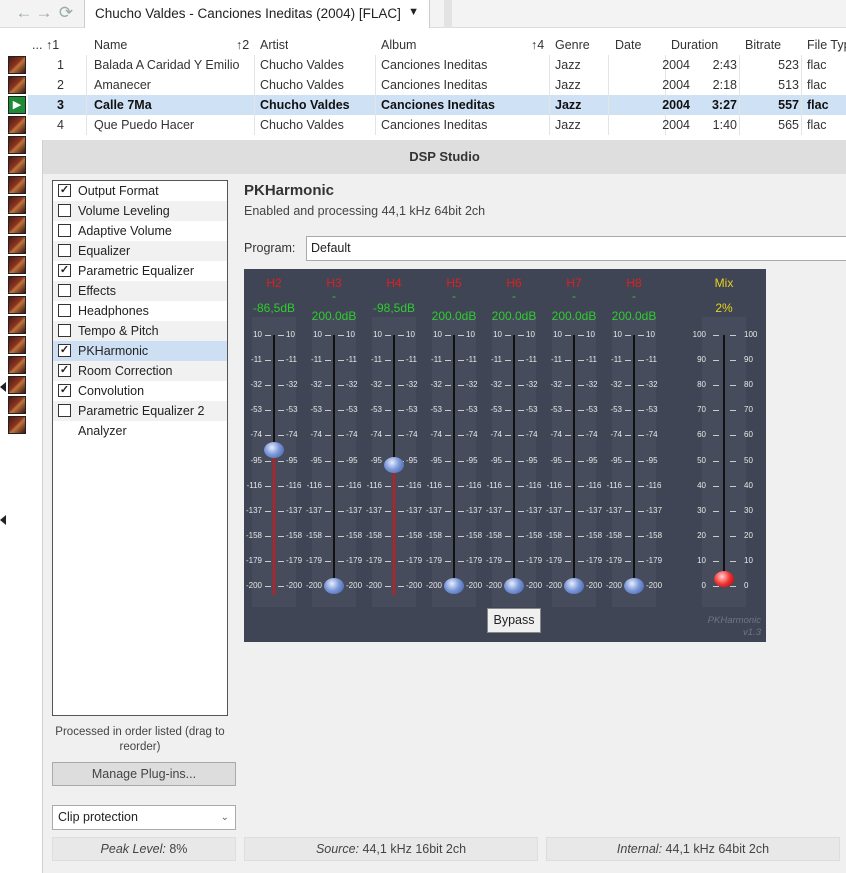 This screenshot has height=873, width=846. I want to click on plugin-item: Parametric Equalizer 2, so click(140, 411).